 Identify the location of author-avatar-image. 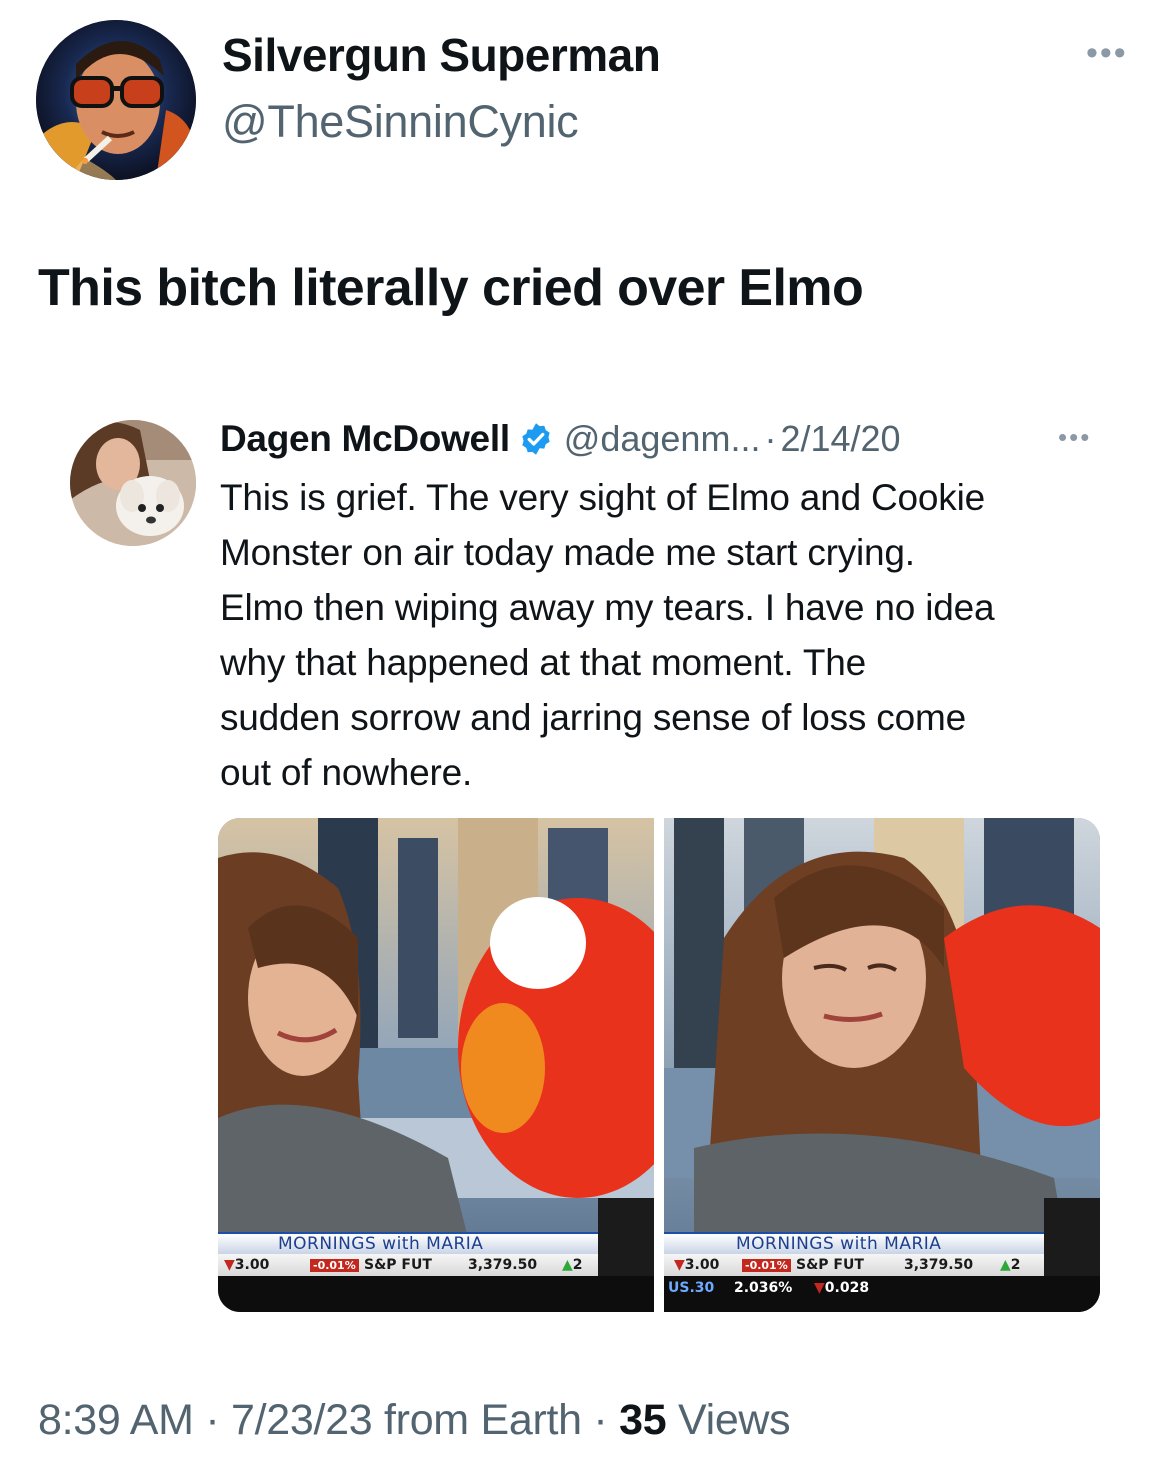
(116, 100).